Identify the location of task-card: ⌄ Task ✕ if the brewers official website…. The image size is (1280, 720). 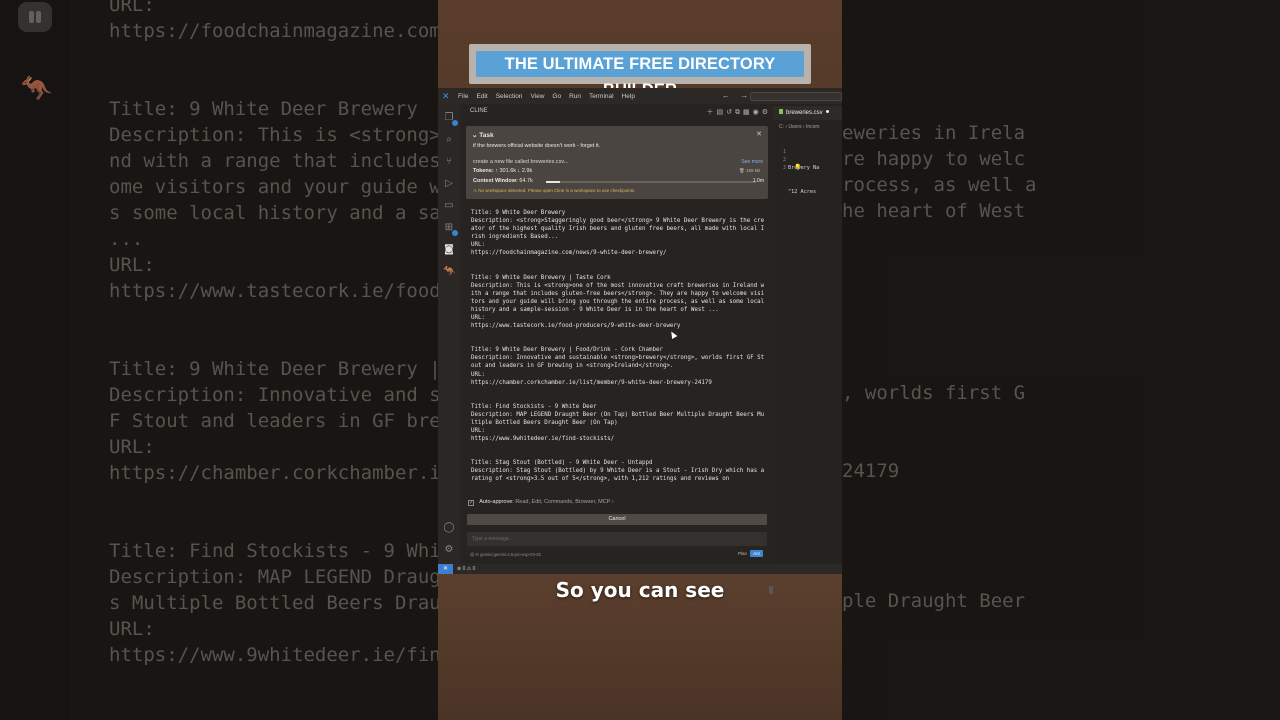
(617, 162).